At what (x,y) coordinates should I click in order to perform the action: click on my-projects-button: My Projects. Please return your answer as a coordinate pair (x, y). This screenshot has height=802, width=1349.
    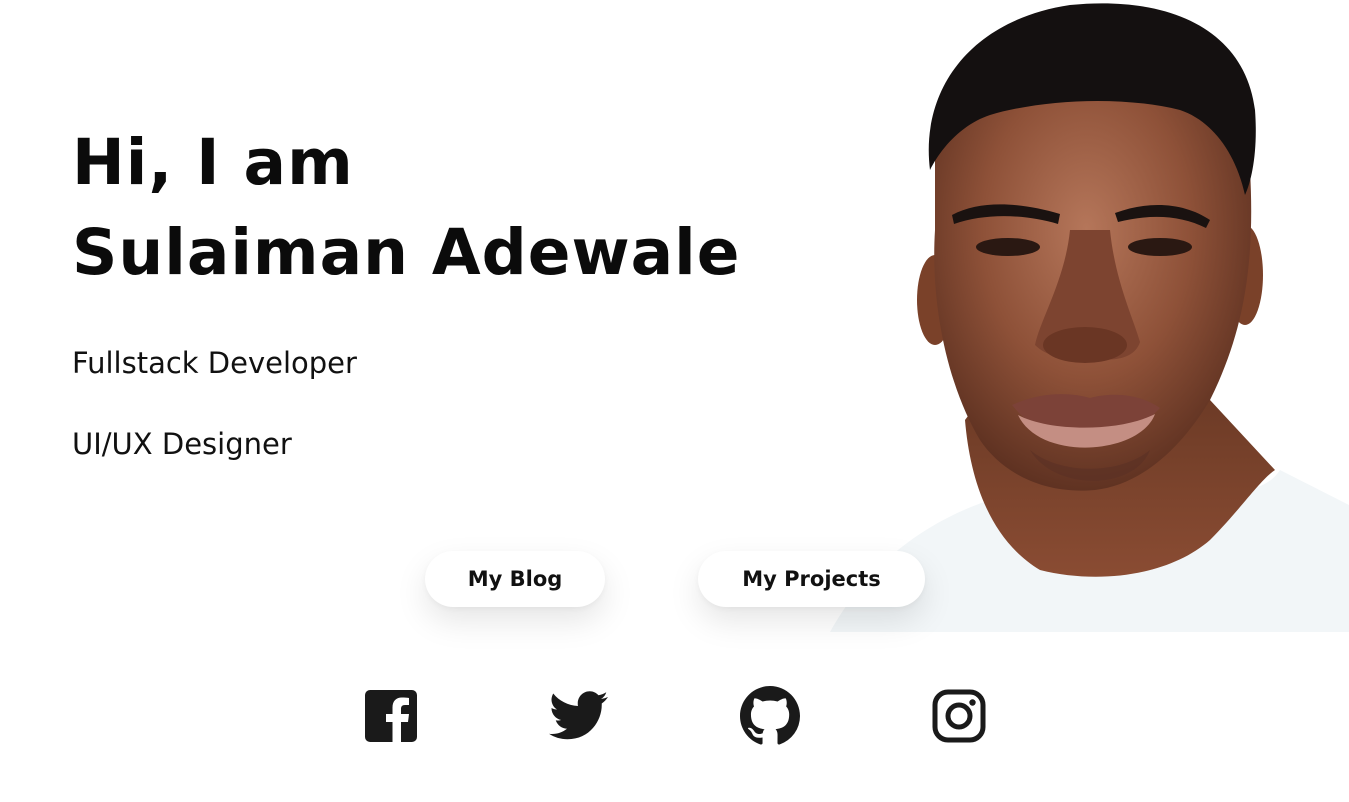
    Looking at the image, I should click on (811, 579).